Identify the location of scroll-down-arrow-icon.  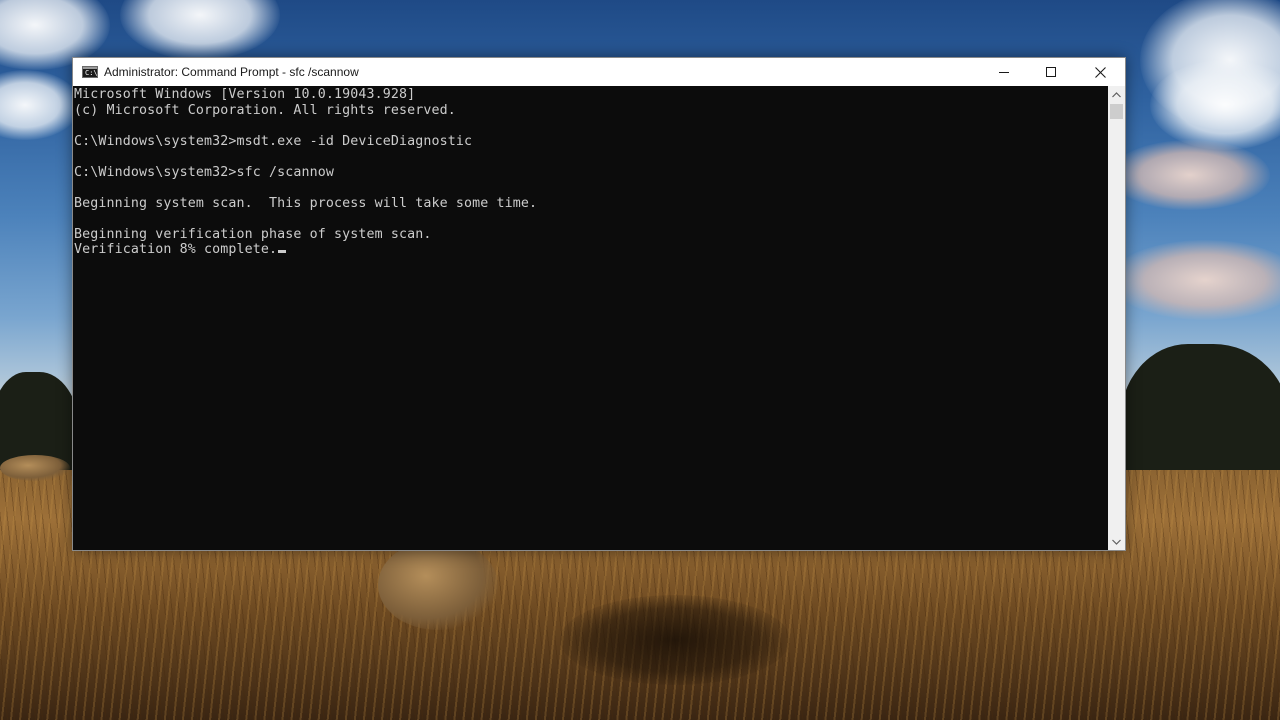
(1116, 542).